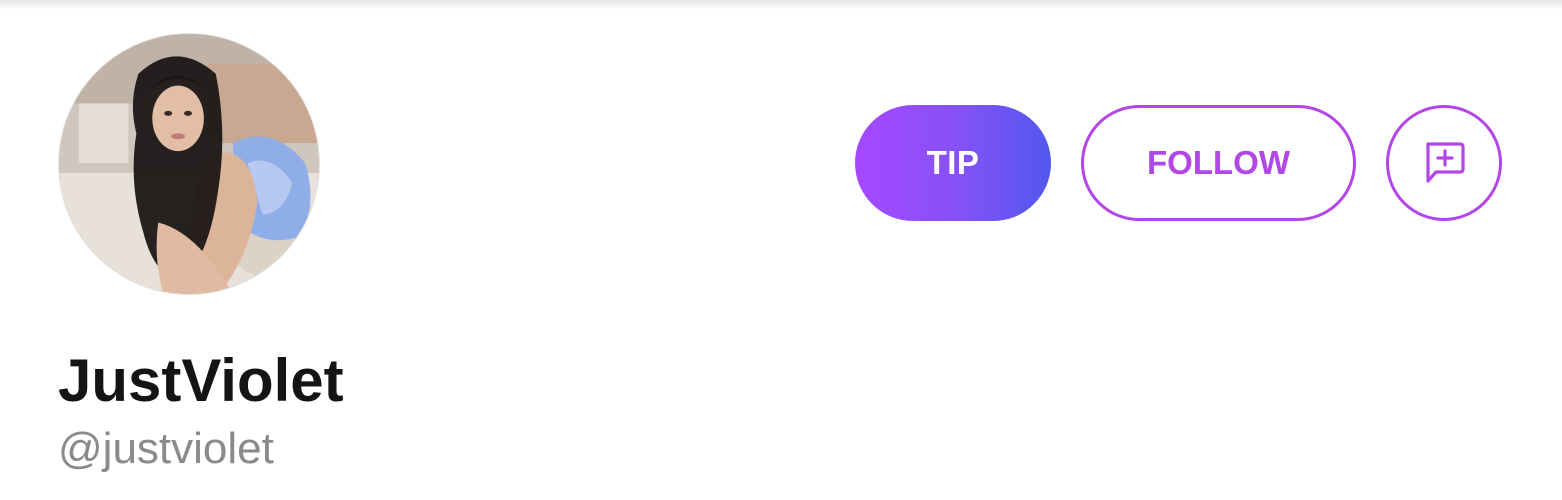 The width and height of the screenshot is (1562, 500). I want to click on display-name: JustViolet, so click(201, 380).